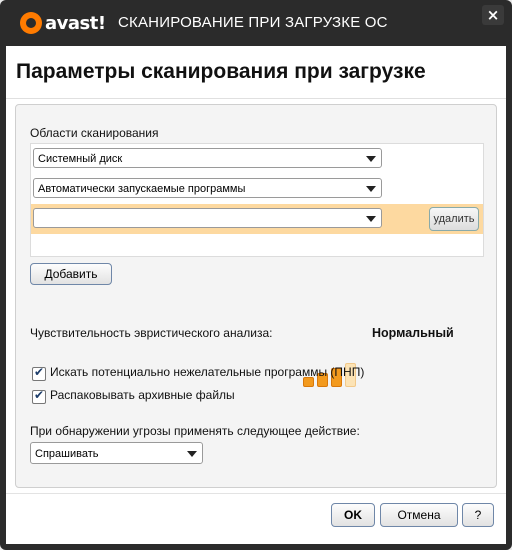 Image resolution: width=512 pixels, height=550 pixels. I want to click on sensitivity-value: Нормальный, so click(413, 333).